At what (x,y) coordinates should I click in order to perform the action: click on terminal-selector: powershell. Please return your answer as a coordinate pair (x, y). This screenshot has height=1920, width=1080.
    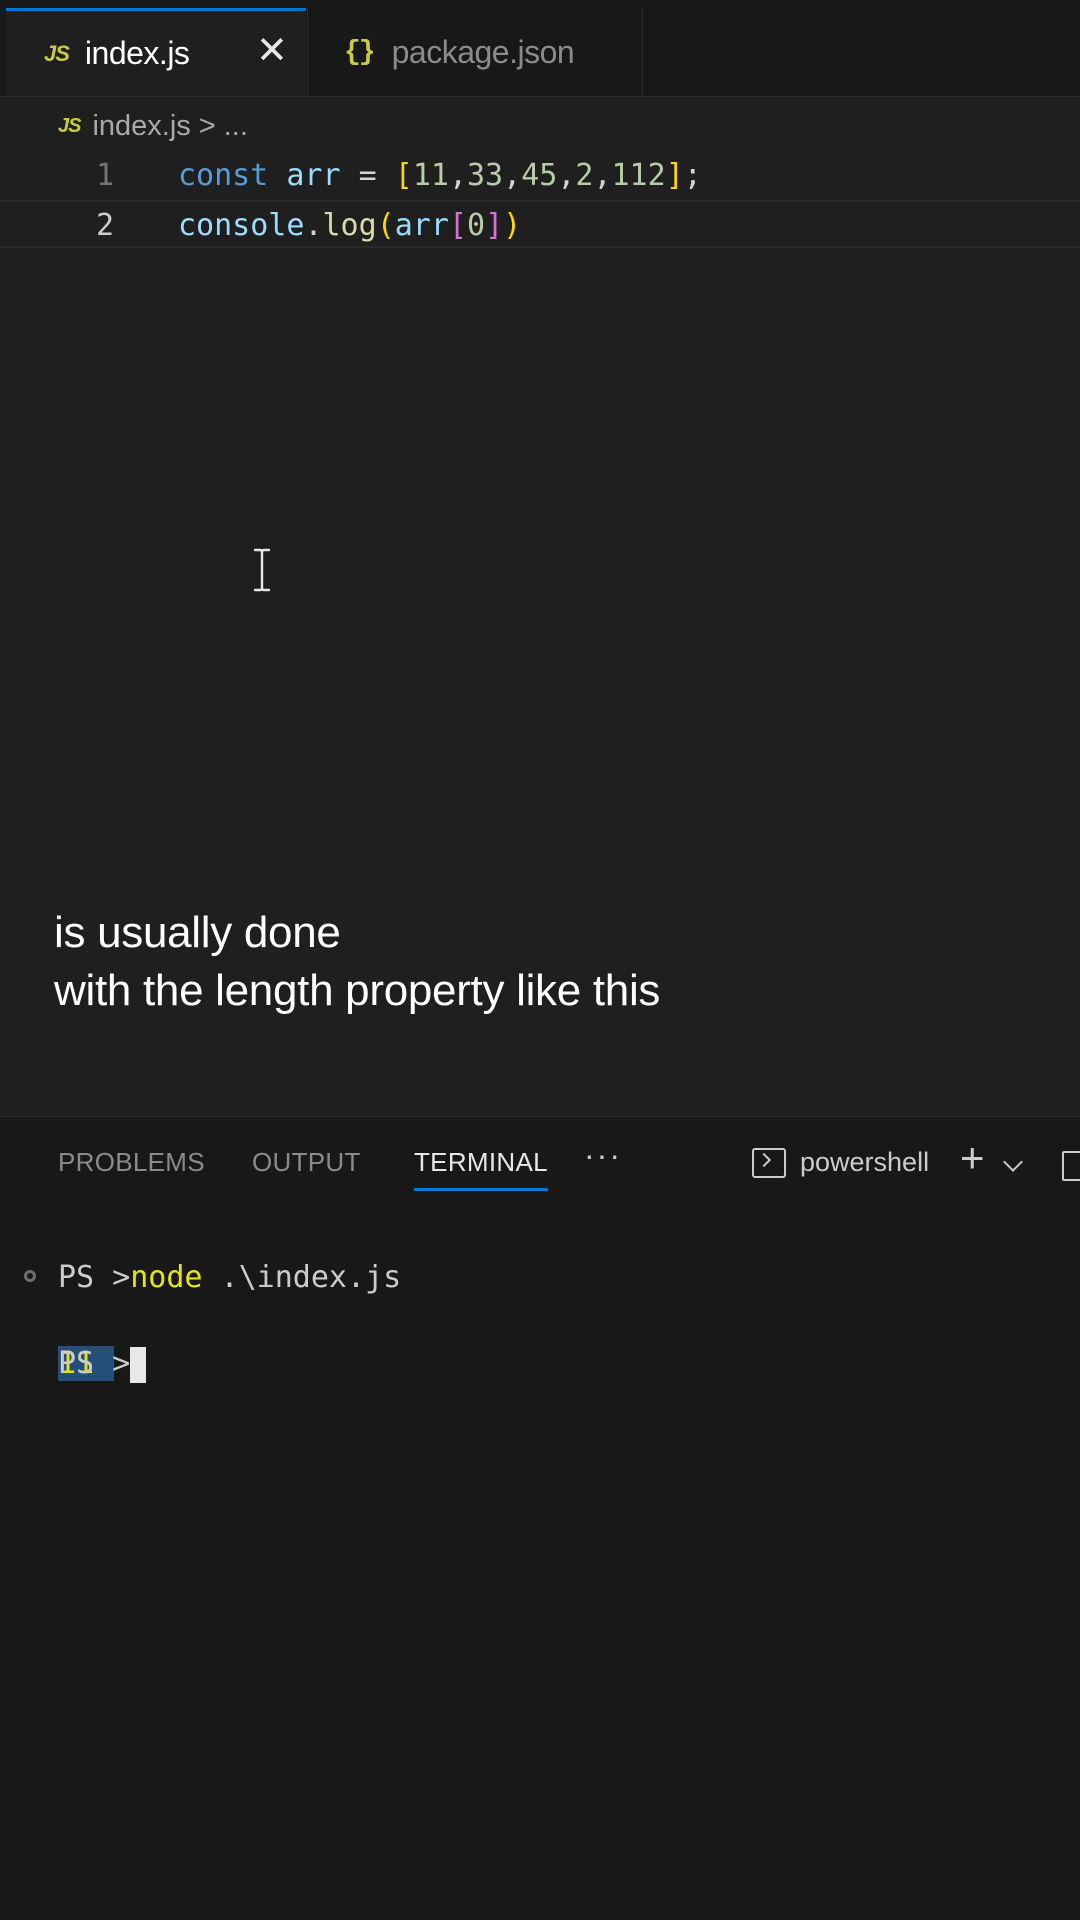
    Looking at the image, I should click on (840, 1162).